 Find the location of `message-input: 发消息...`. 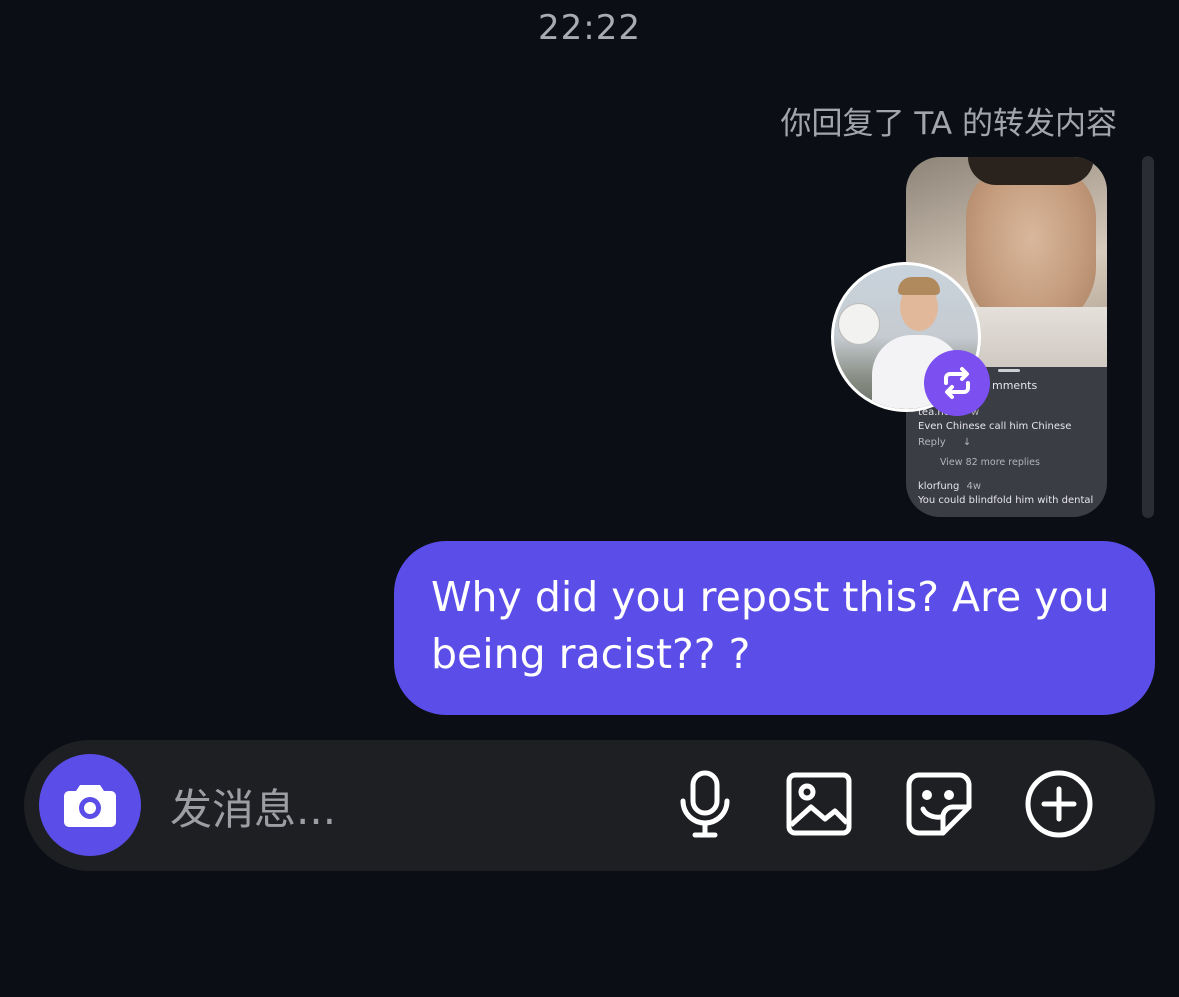

message-input: 发消息... is located at coordinates (253, 806).